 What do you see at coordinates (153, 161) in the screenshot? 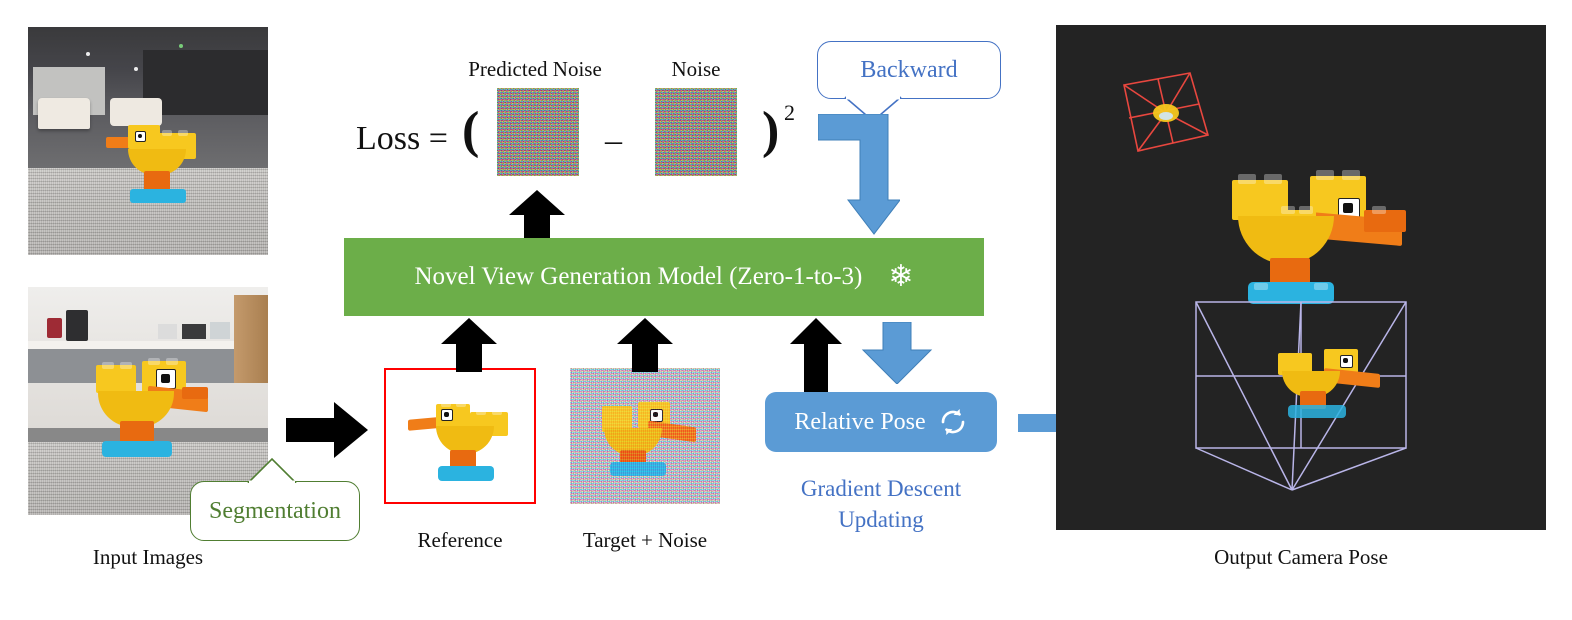
I see `lego-duck-photo1` at bounding box center [153, 161].